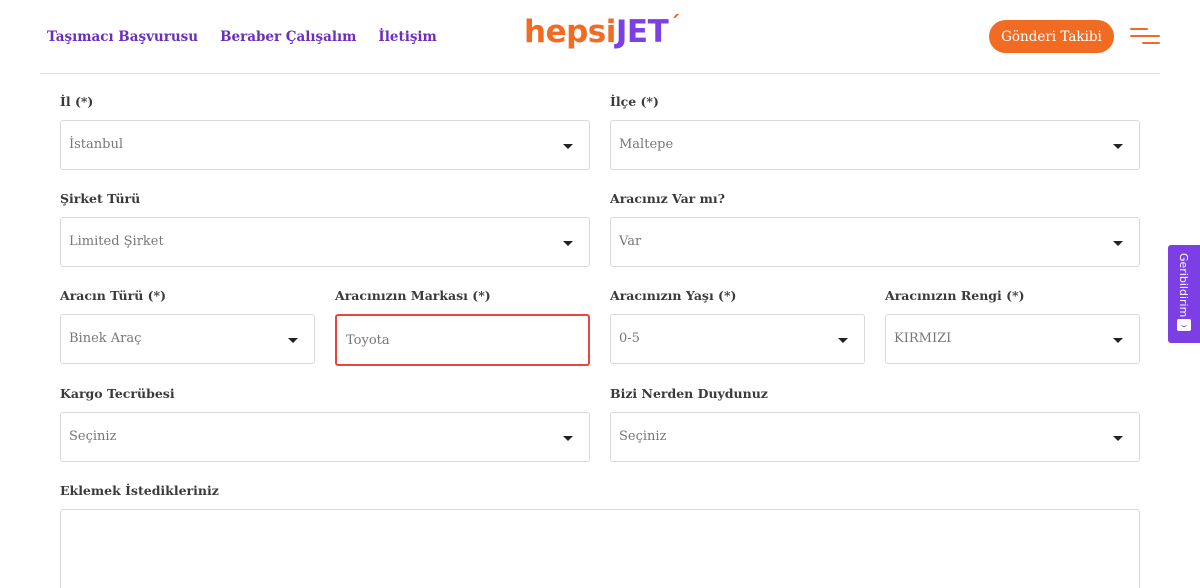  What do you see at coordinates (122, 37) in the screenshot?
I see `nav-link-tasimaci-basvurusu: Taşımacı Başvurusu` at bounding box center [122, 37].